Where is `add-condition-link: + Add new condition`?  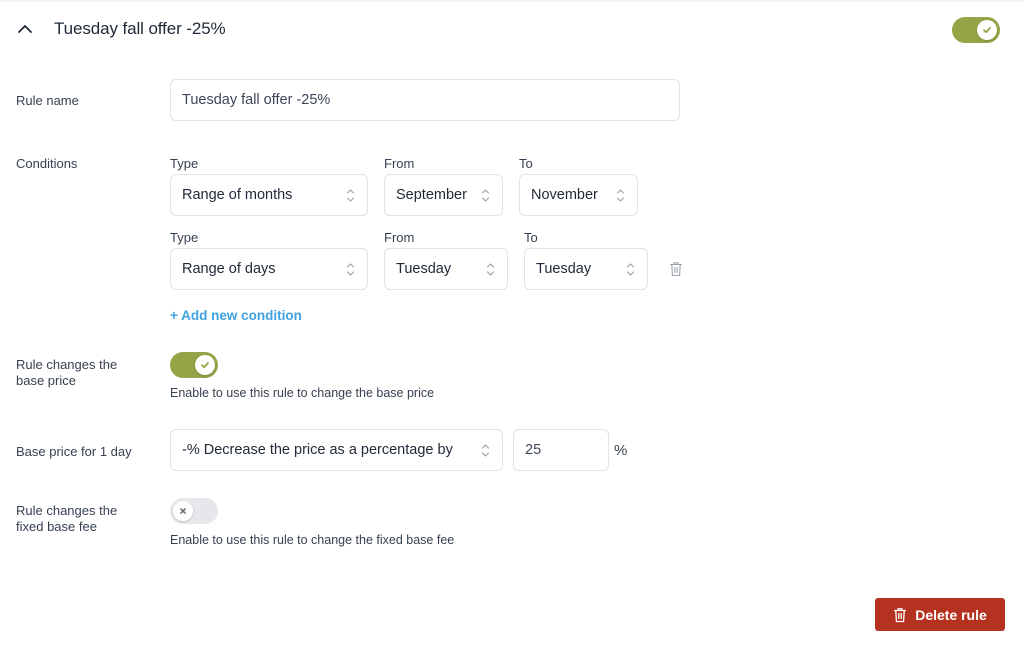
add-condition-link: + Add new condition is located at coordinates (236, 315).